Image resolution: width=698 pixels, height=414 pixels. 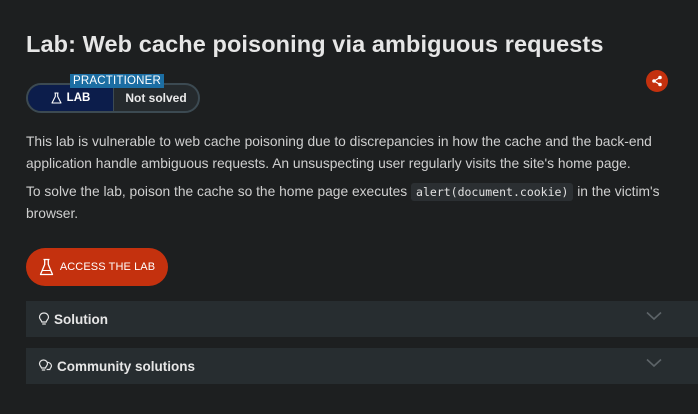 I want to click on lab-type-segment: LAB, so click(x=71, y=98).